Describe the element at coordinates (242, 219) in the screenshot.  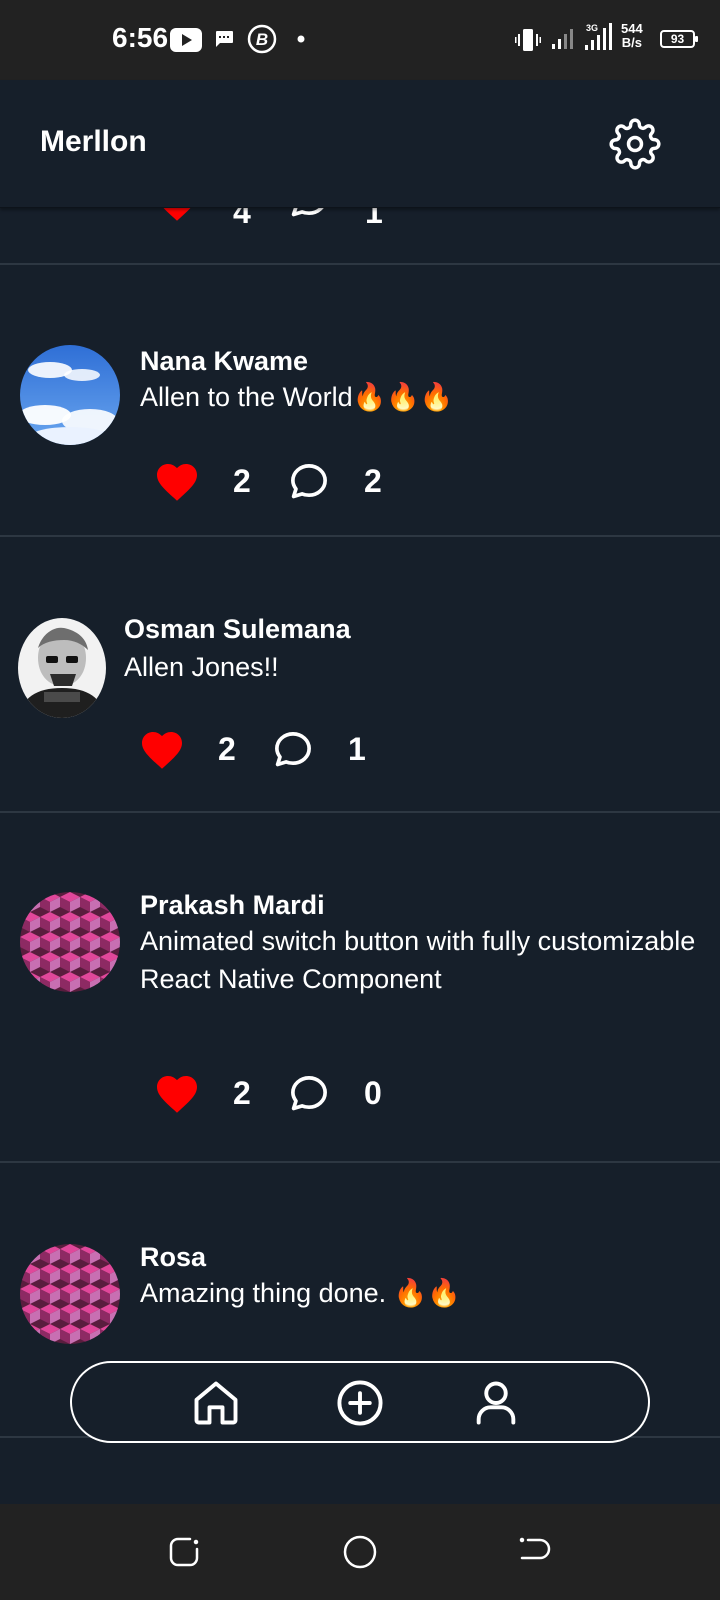
I see `like-count: 4` at that location.